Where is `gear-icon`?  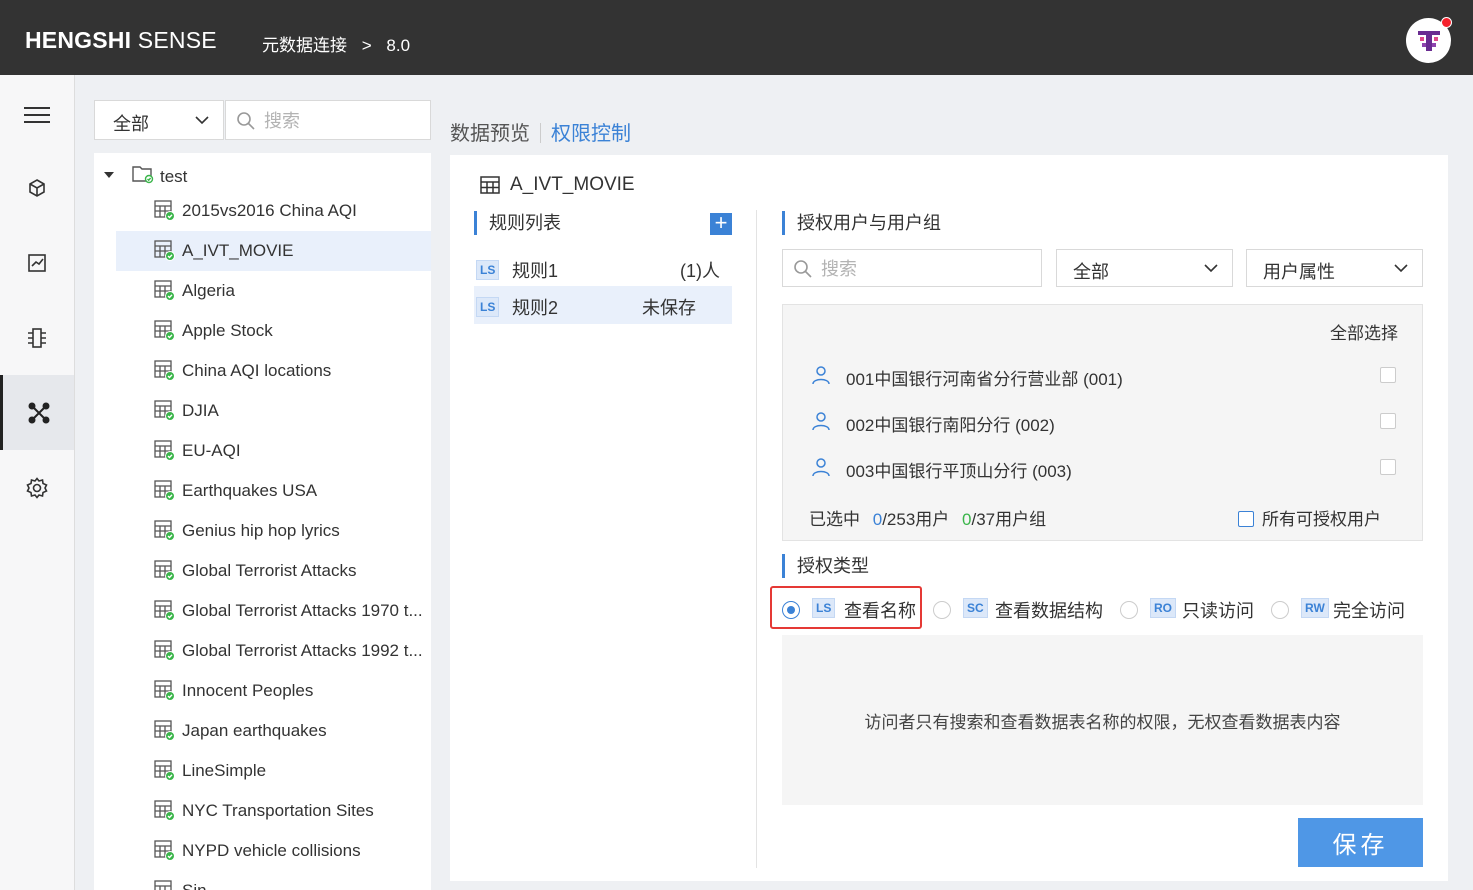 gear-icon is located at coordinates (37, 487).